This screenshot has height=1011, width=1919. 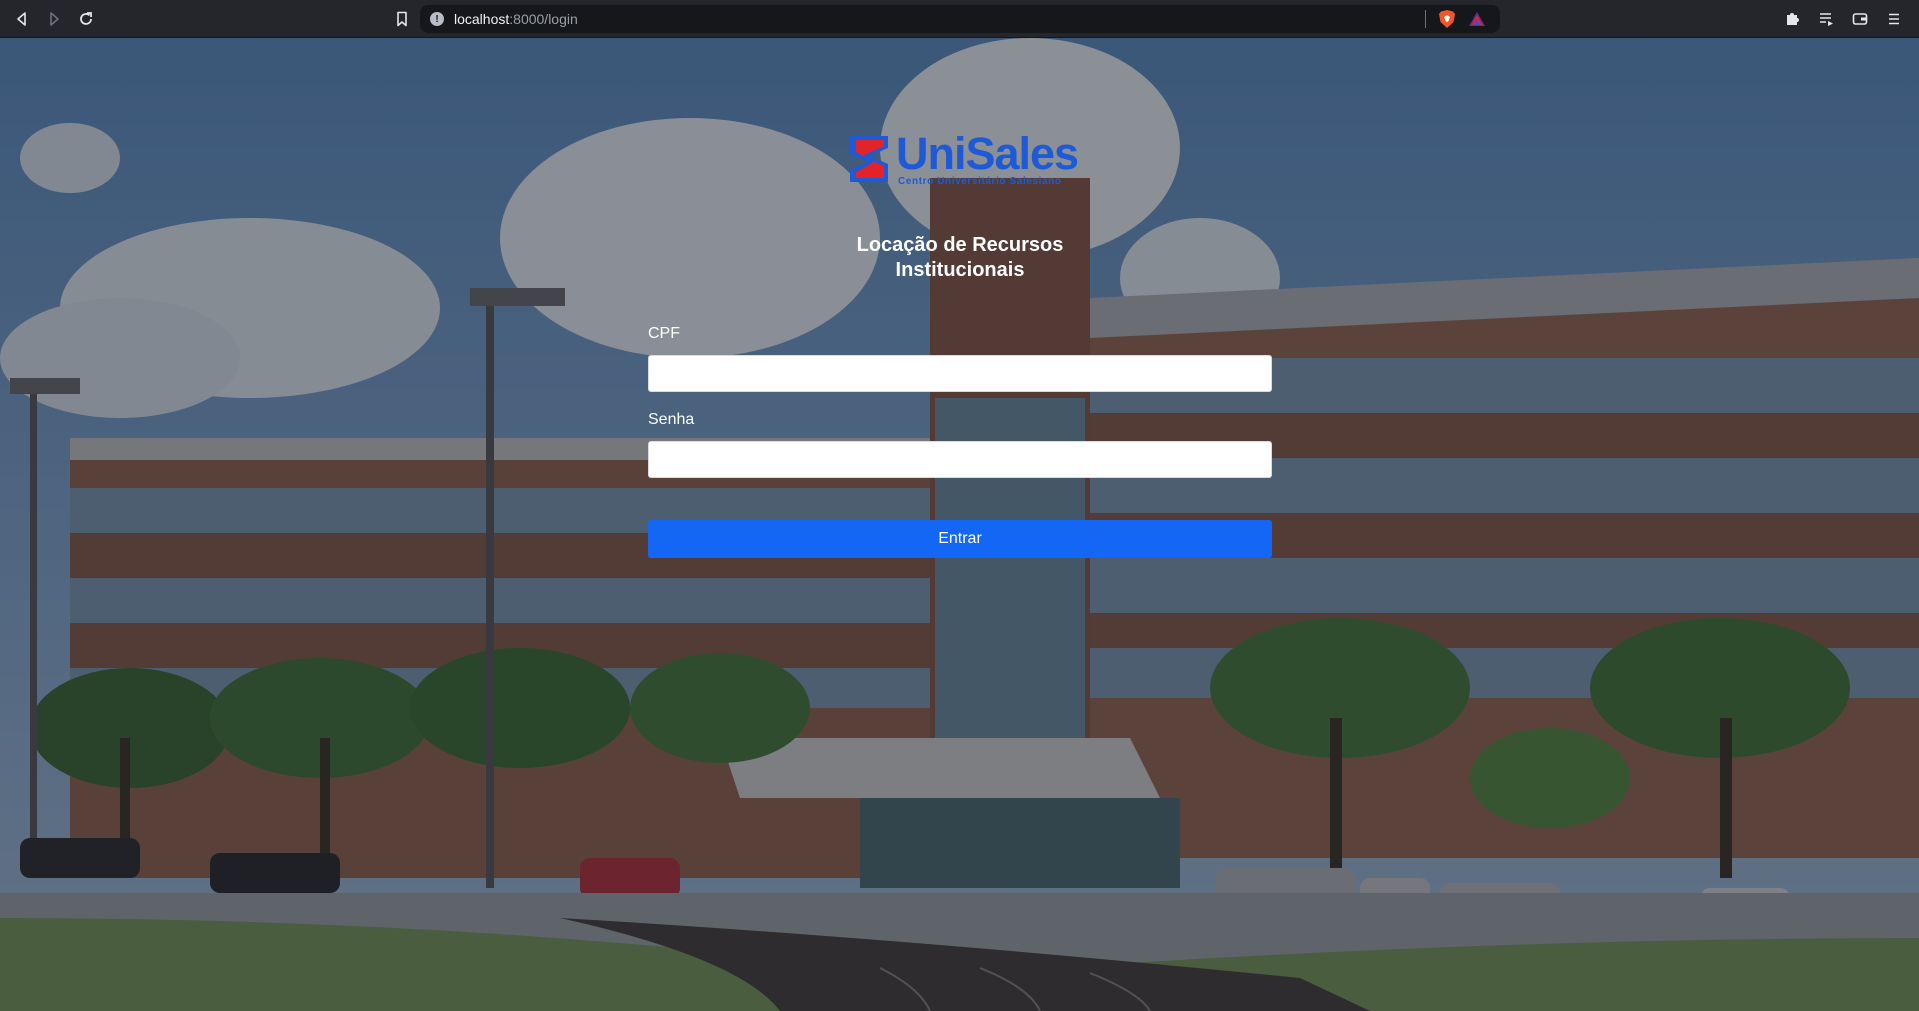 I want to click on bookmark-icon, so click(x=402, y=19).